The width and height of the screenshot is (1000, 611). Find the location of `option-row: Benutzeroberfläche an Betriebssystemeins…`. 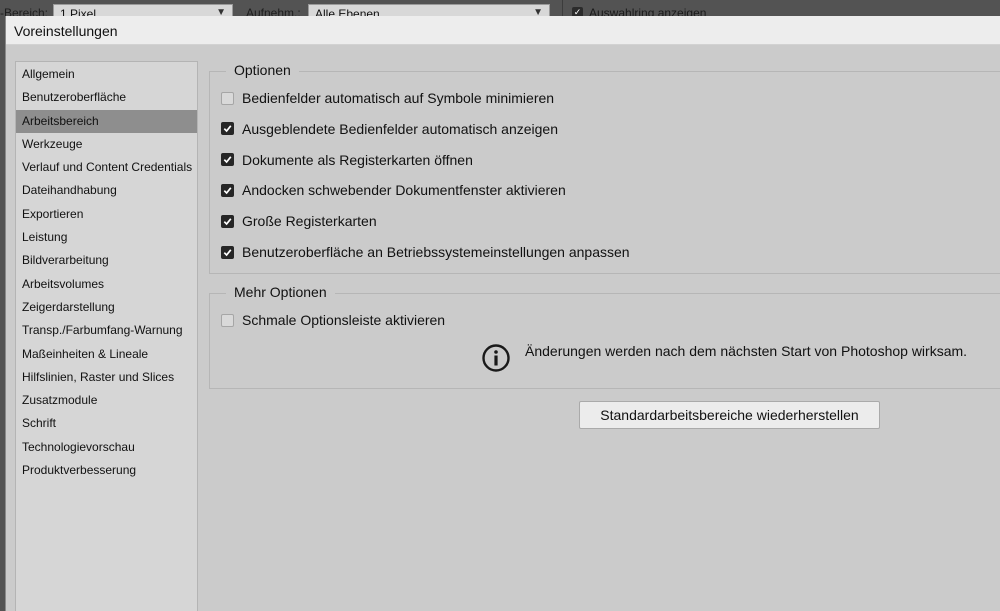

option-row: Benutzeroberfläche an Betriebssystemeins… is located at coordinates (425, 252).